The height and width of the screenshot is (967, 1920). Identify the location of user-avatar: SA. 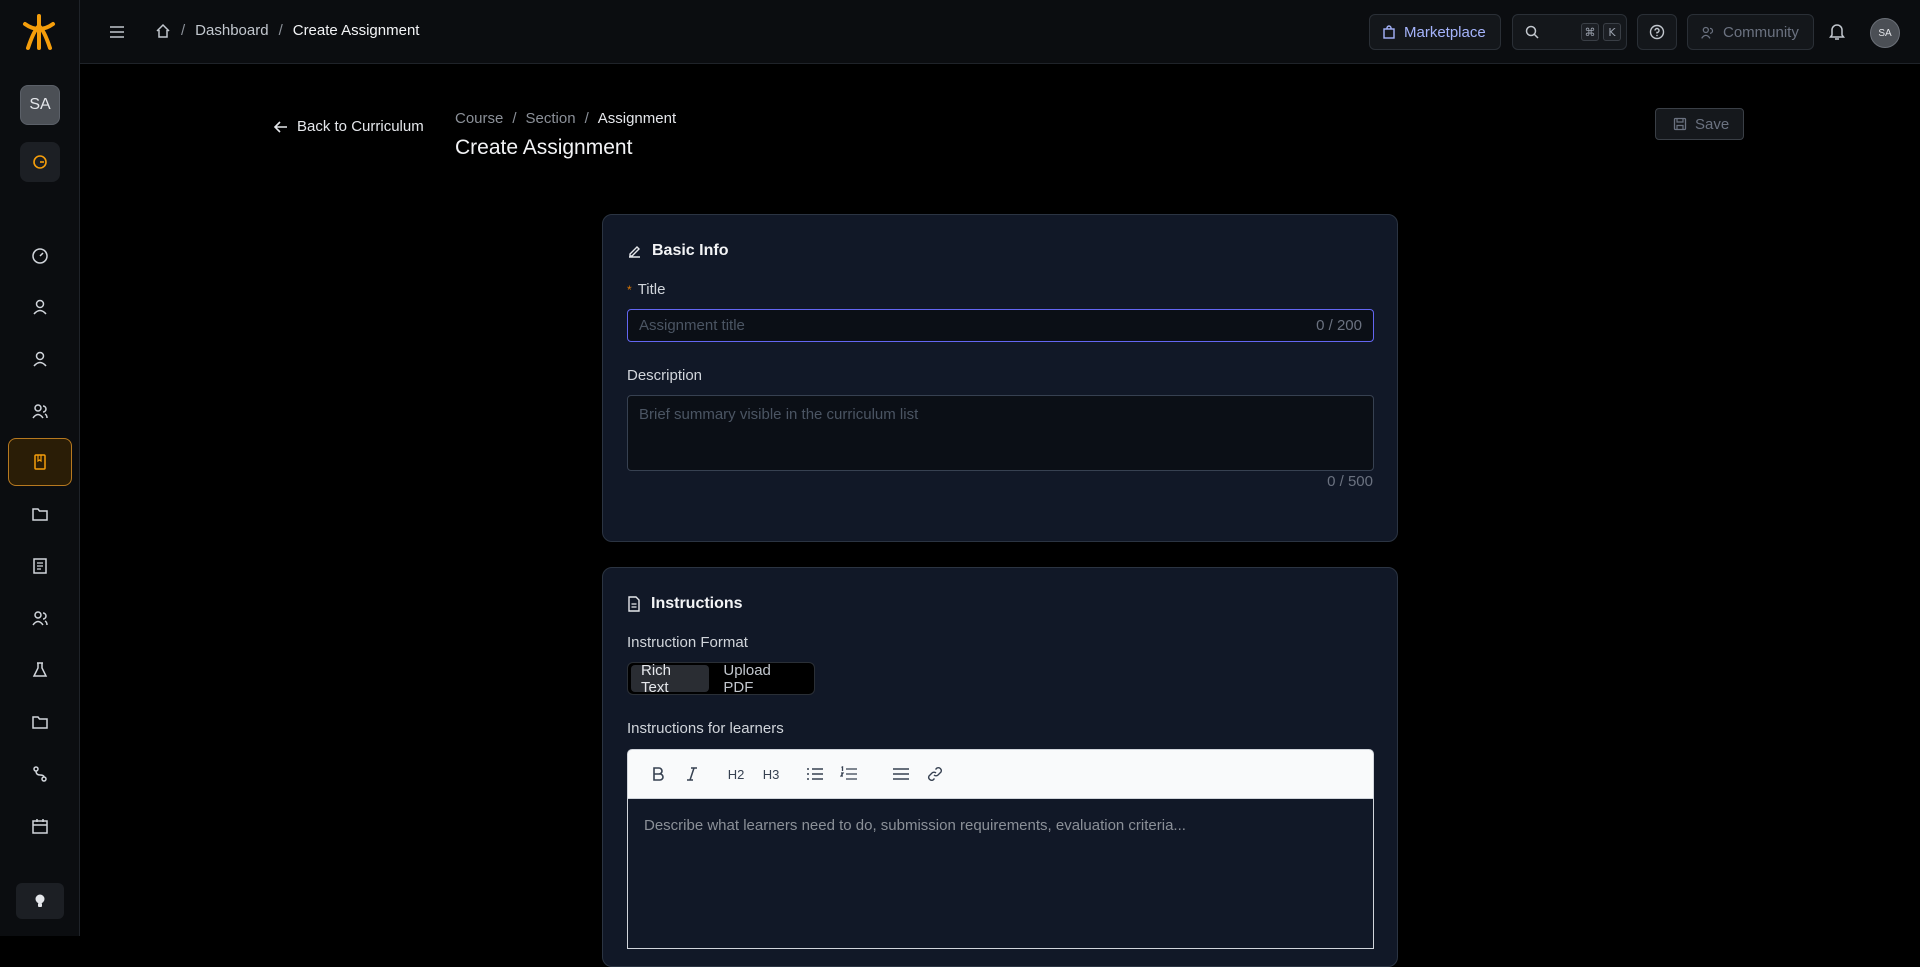
(1885, 33).